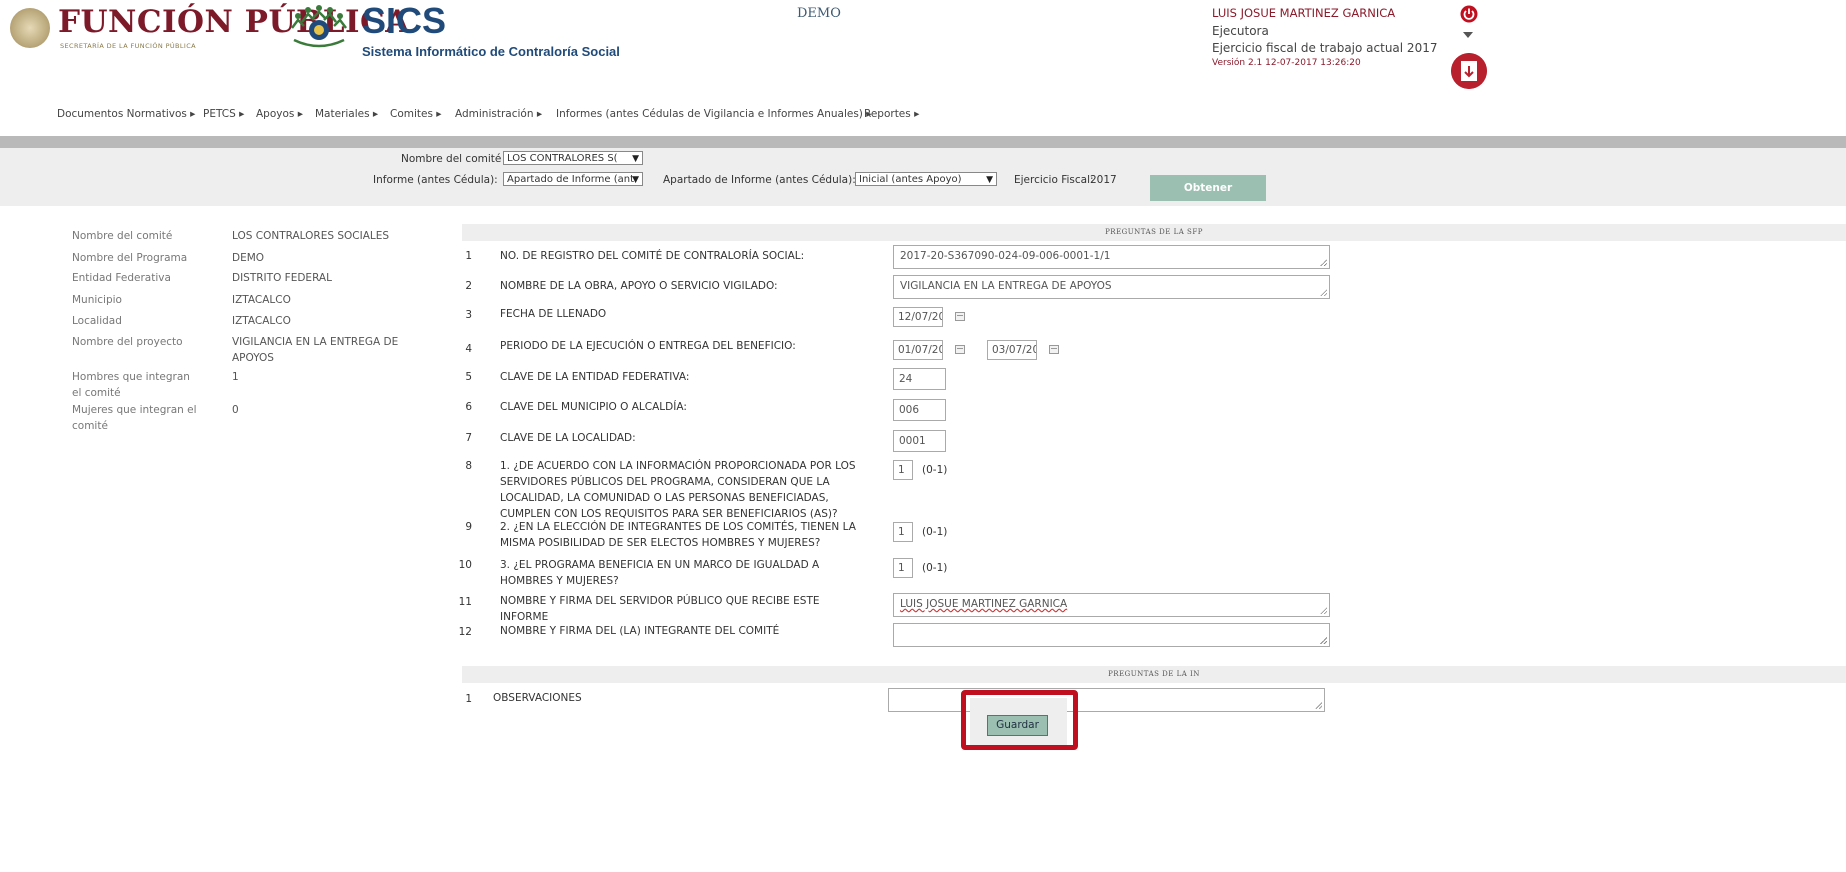 Image resolution: width=1846 pixels, height=872 pixels. Describe the element at coordinates (1019, 720) in the screenshot. I see `save-highlight-box` at that location.